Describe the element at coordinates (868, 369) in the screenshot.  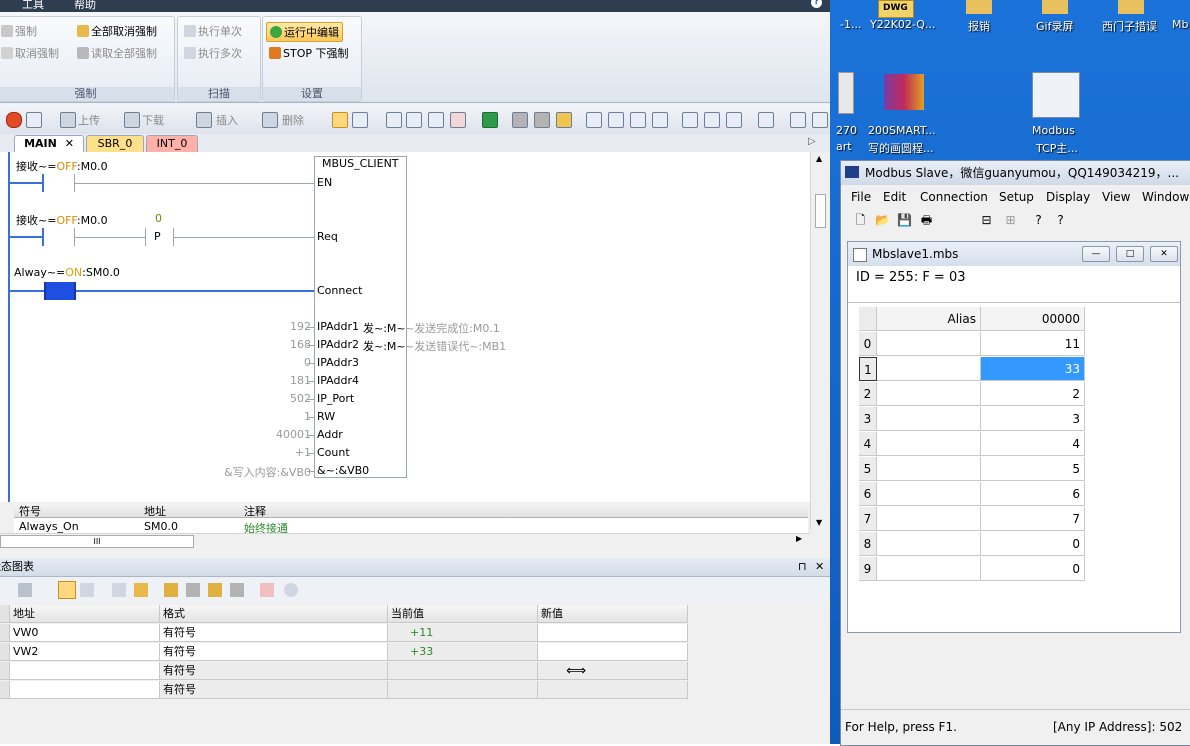
I see `row-index: 1` at that location.